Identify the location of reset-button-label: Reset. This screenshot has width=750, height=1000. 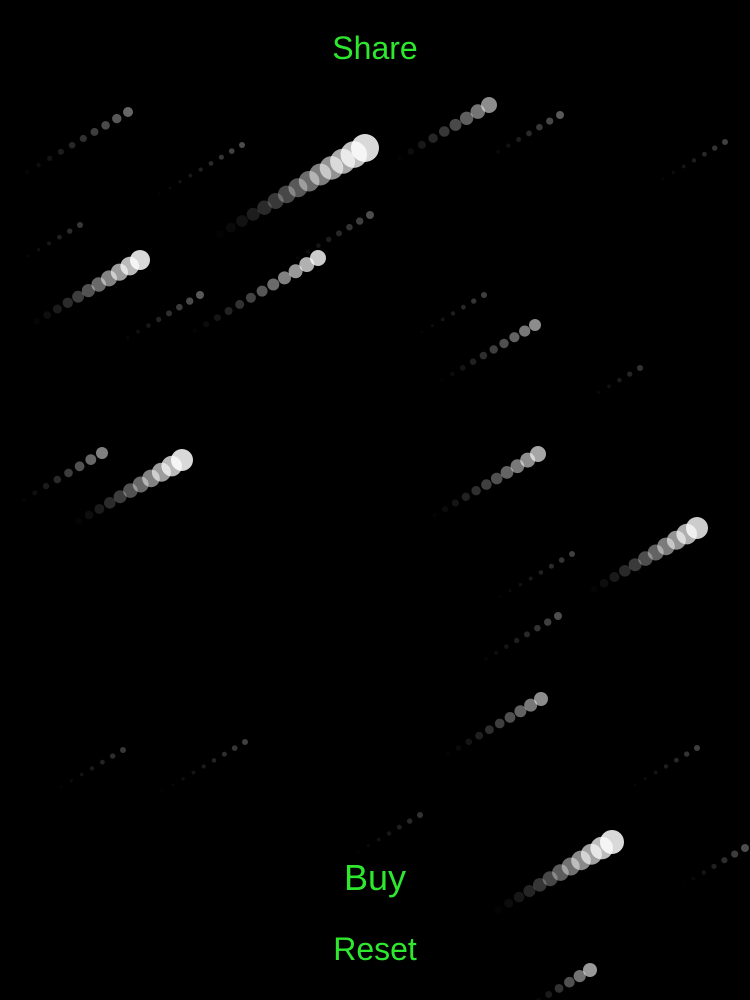
(375, 949).